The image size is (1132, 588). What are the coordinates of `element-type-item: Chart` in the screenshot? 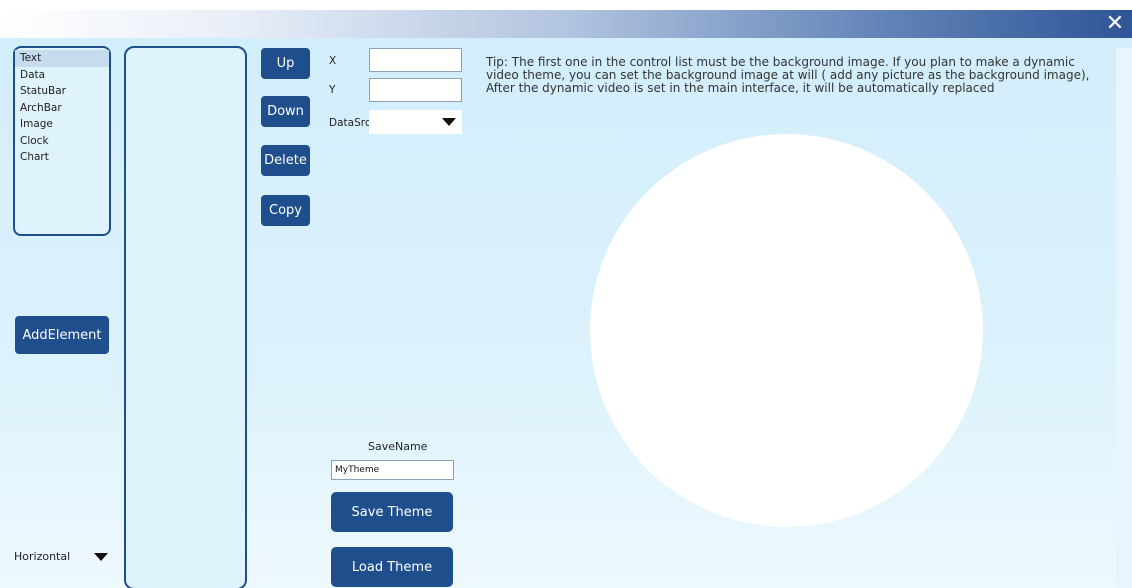 It's located at (62, 157).